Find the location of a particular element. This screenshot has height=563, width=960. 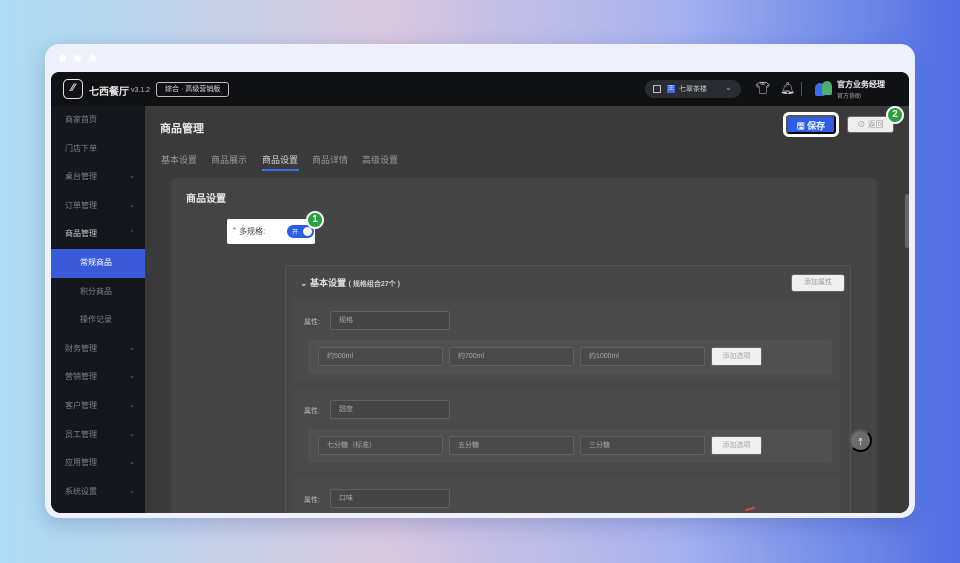

sidebar-item-label: 员工管理 is located at coordinates (81, 434).